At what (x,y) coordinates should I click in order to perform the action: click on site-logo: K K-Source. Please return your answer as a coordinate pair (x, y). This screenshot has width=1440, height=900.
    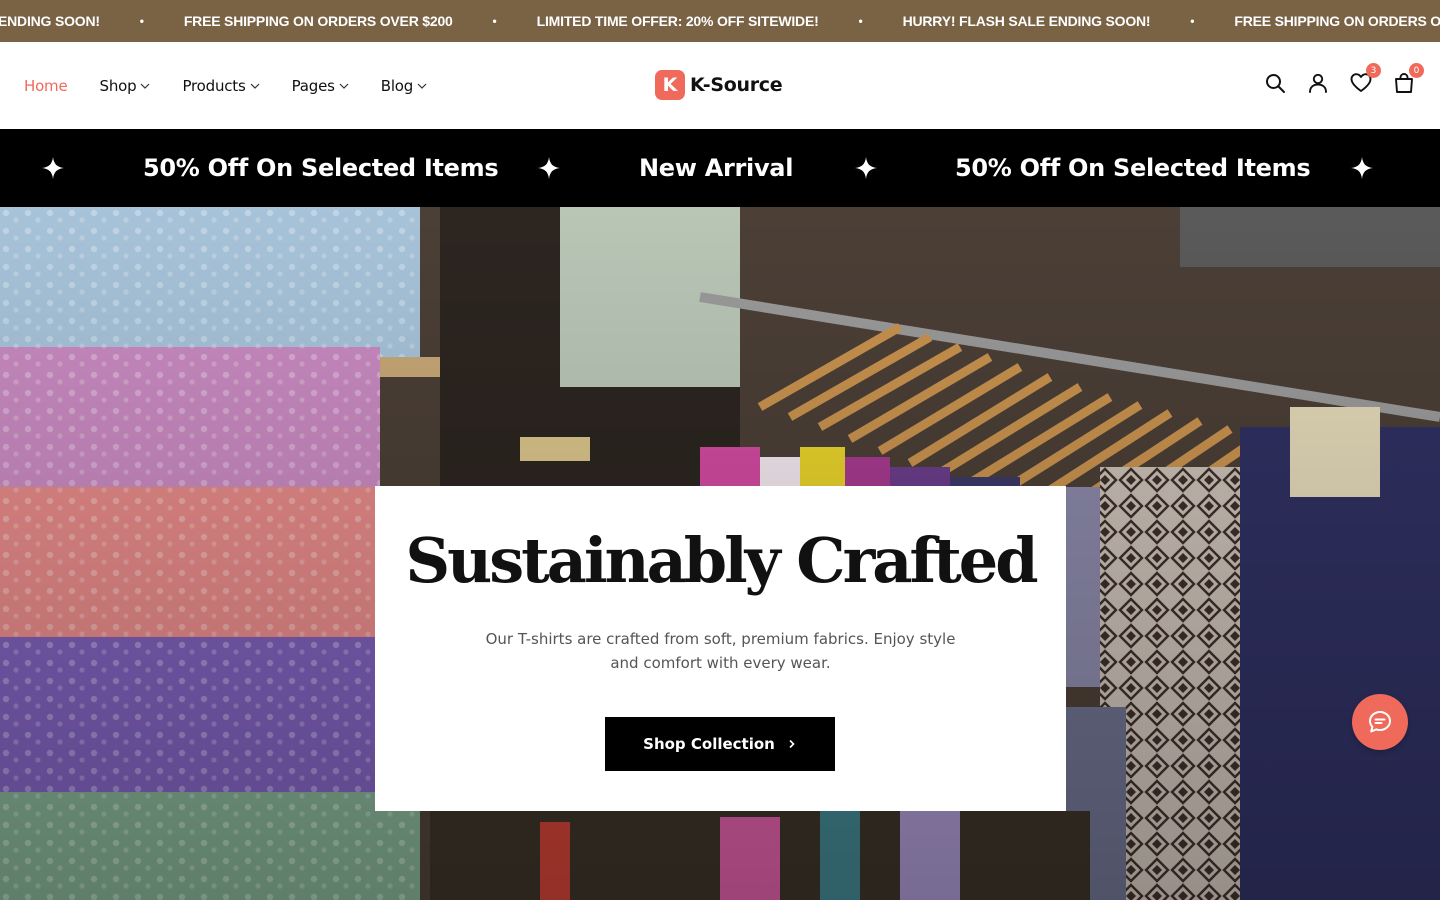
    Looking at the image, I should click on (719, 85).